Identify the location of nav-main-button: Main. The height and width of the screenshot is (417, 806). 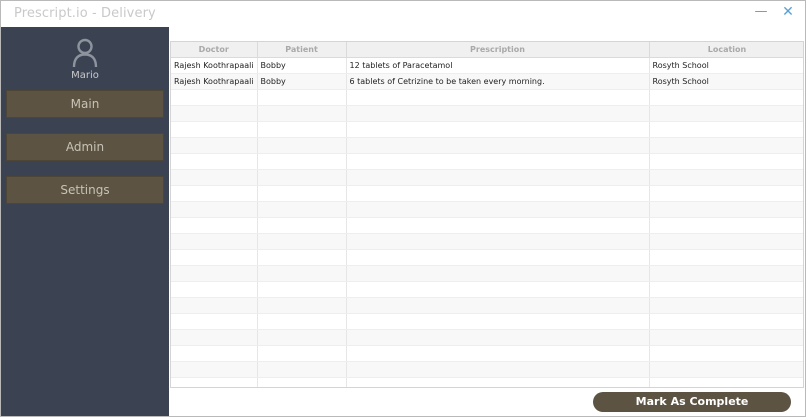
(85, 104).